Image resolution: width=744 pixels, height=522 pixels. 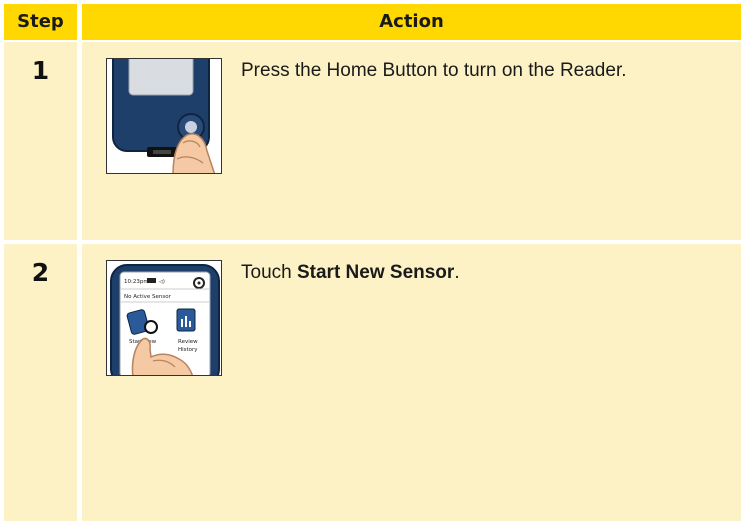 I want to click on header-action: Action, so click(x=411, y=22).